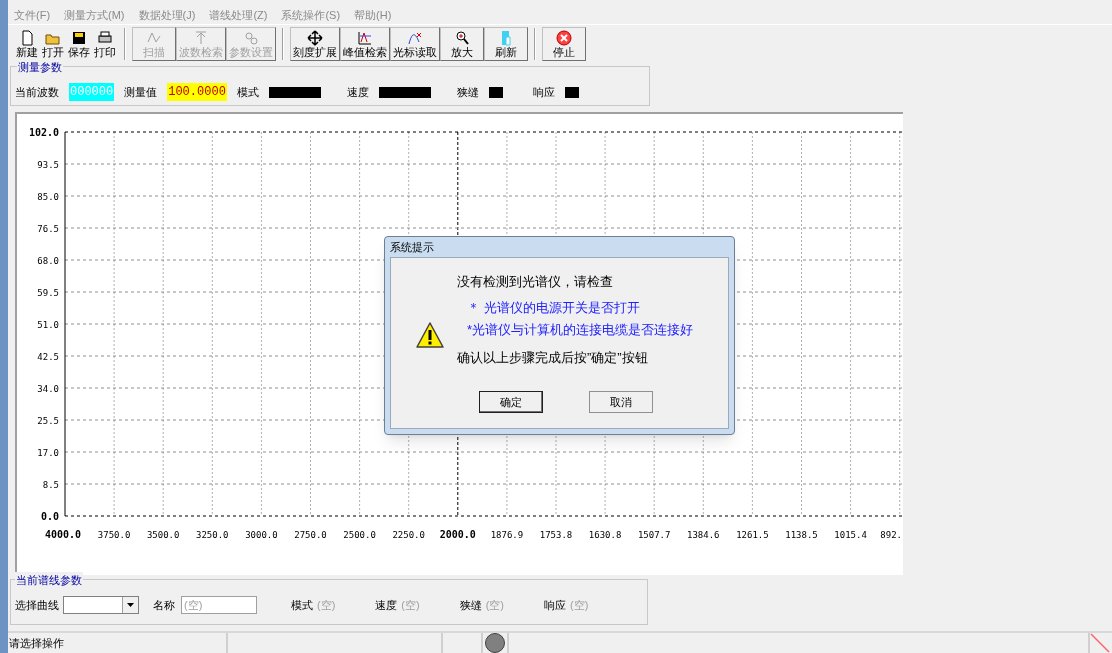  Describe the element at coordinates (654, 535) in the screenshot. I see `axis-label: 1507.7` at that location.